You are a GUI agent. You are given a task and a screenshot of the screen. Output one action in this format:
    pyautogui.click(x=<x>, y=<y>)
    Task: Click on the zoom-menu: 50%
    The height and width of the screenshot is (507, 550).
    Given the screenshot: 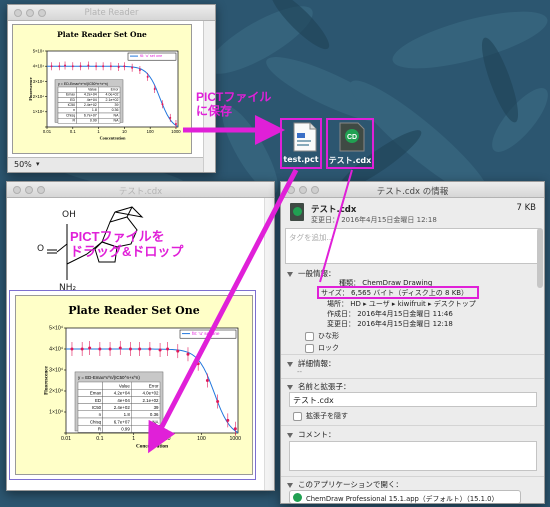 What is the action you would take?
    pyautogui.click(x=23, y=164)
    